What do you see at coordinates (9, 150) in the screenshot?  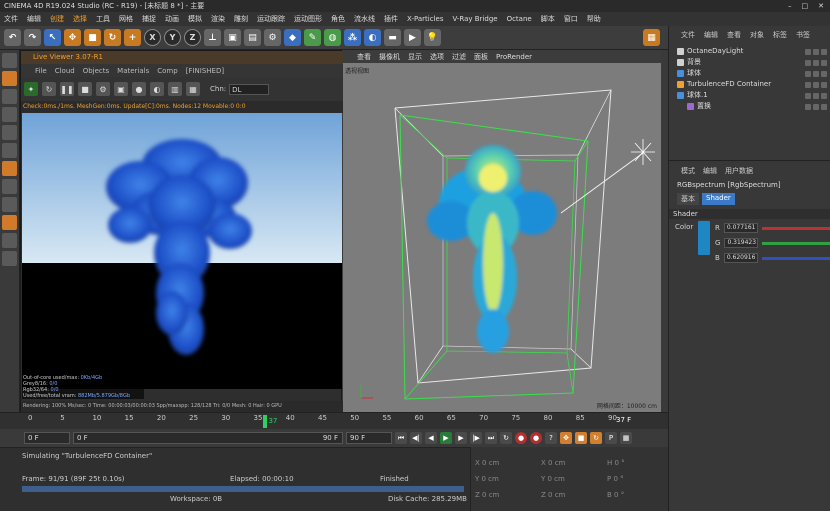 I see `polygons-mode-icon` at bounding box center [9, 150].